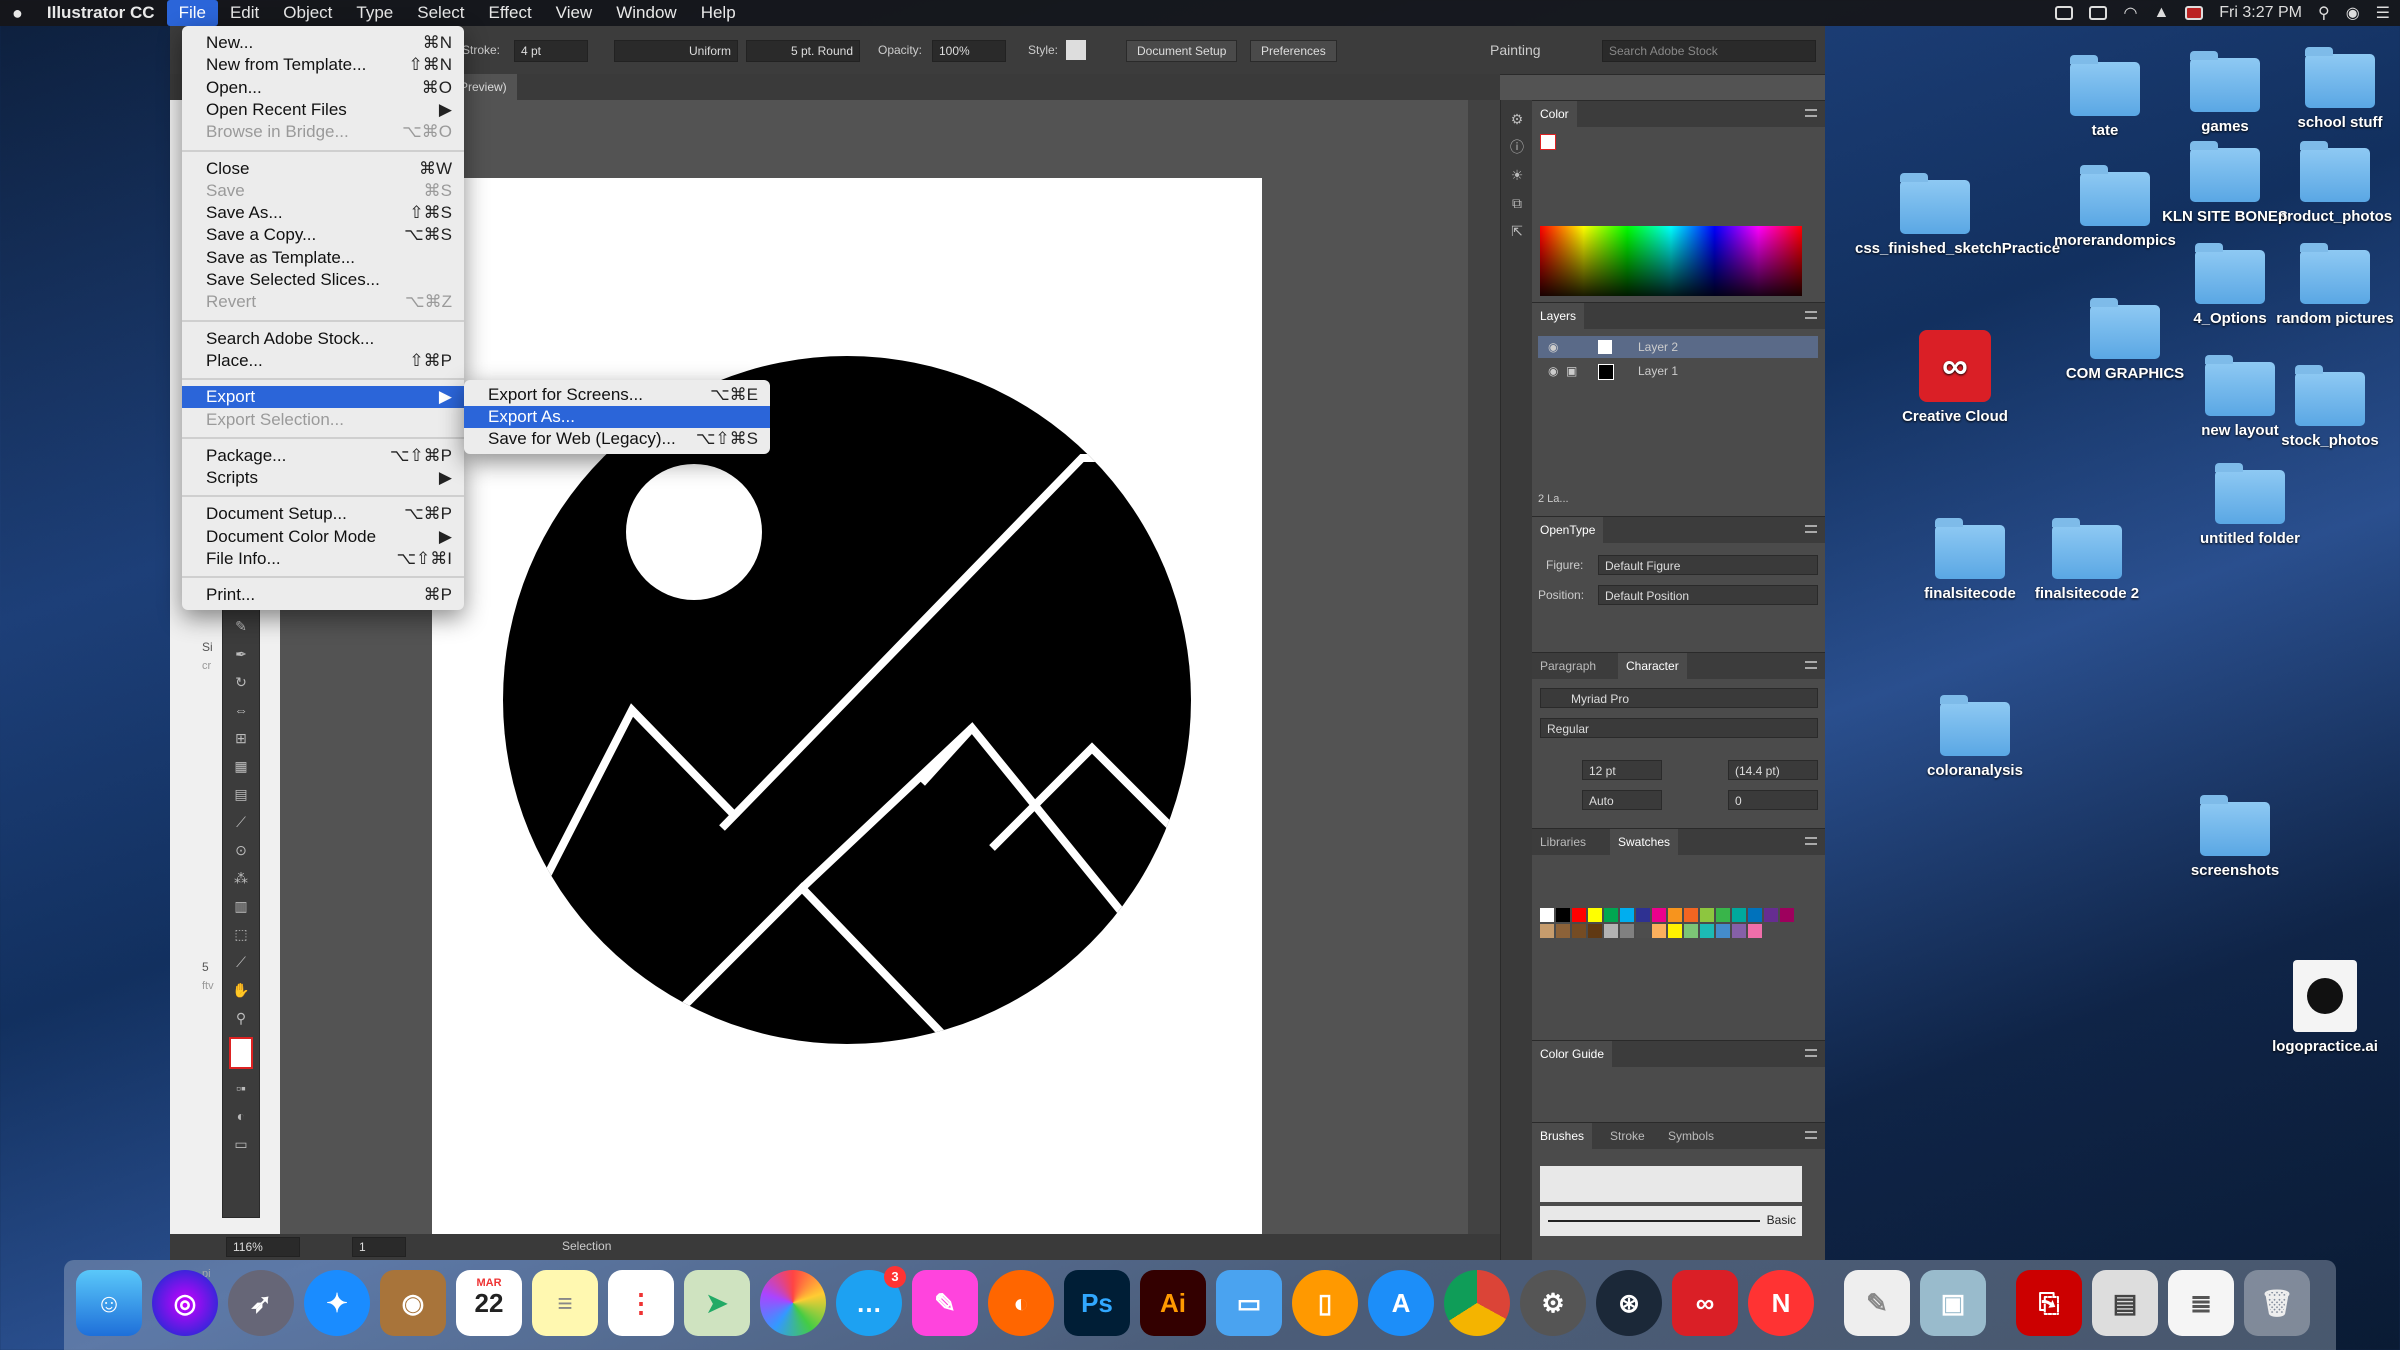 The height and width of the screenshot is (1350, 2400). I want to click on tab-brushes: Brushes, so click(1562, 1136).